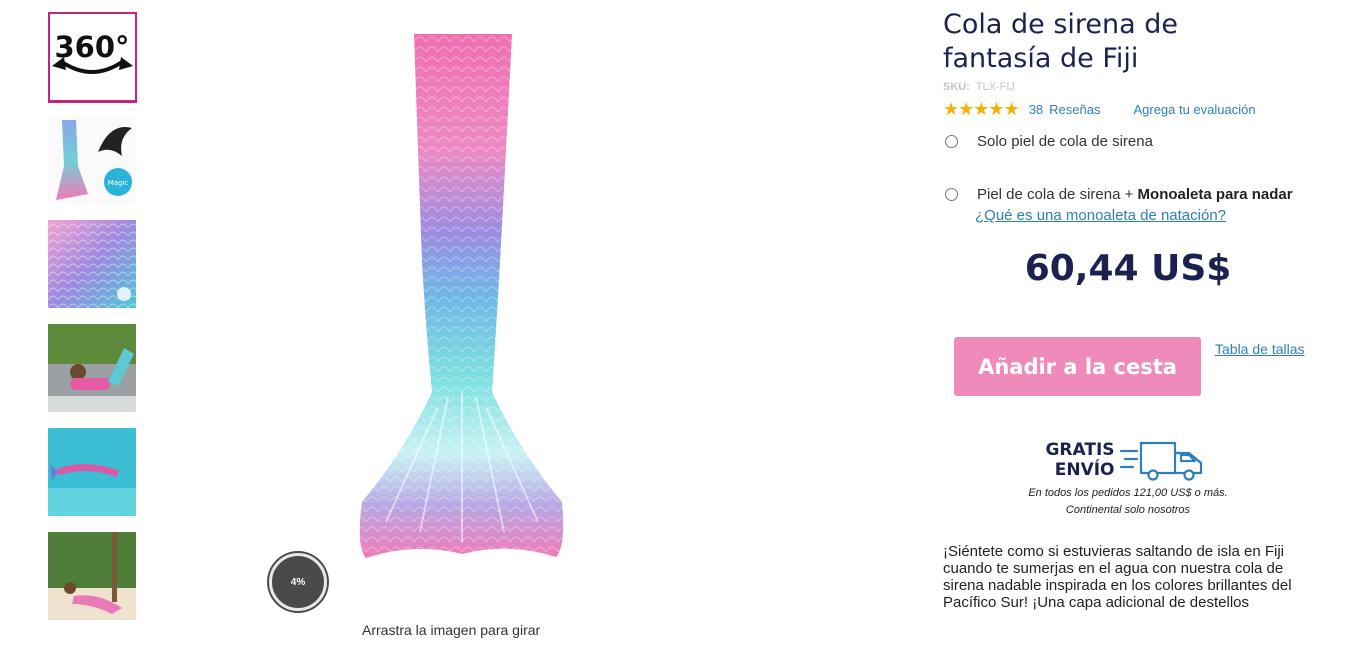 The image size is (1359, 652). I want to click on shipping-note-1: En todos los pedidos 121,00 US$ o más., so click(1128, 493).